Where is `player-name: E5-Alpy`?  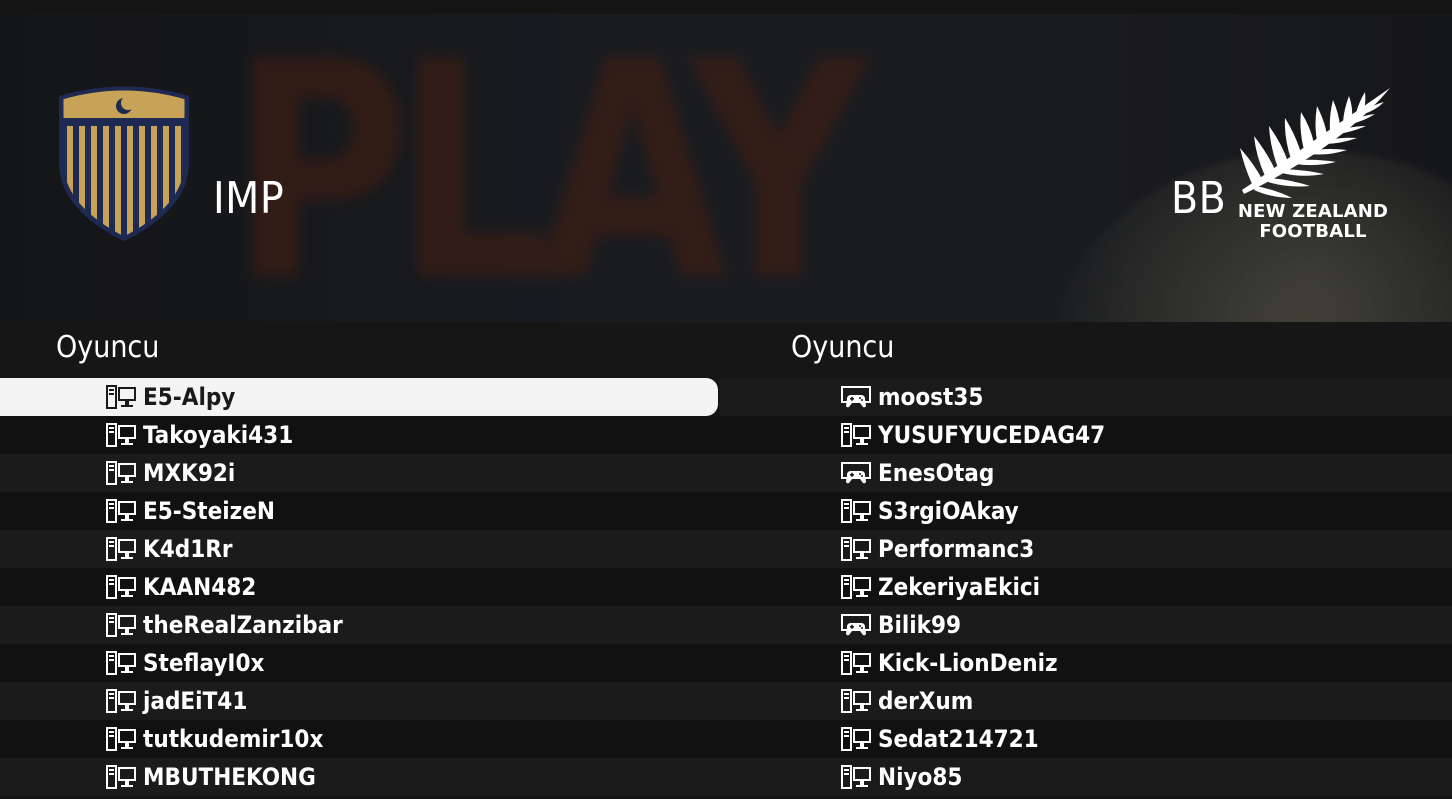 player-name: E5-Alpy is located at coordinates (189, 397).